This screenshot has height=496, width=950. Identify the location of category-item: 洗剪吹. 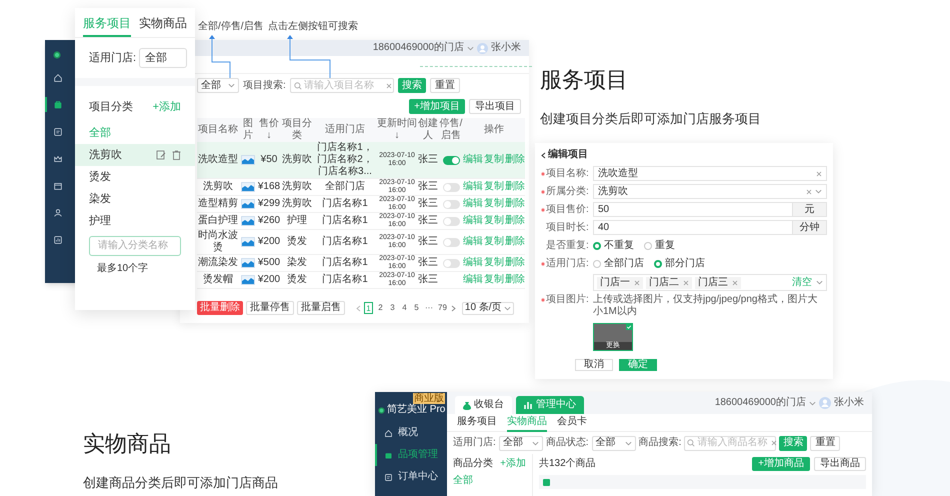
(135, 155).